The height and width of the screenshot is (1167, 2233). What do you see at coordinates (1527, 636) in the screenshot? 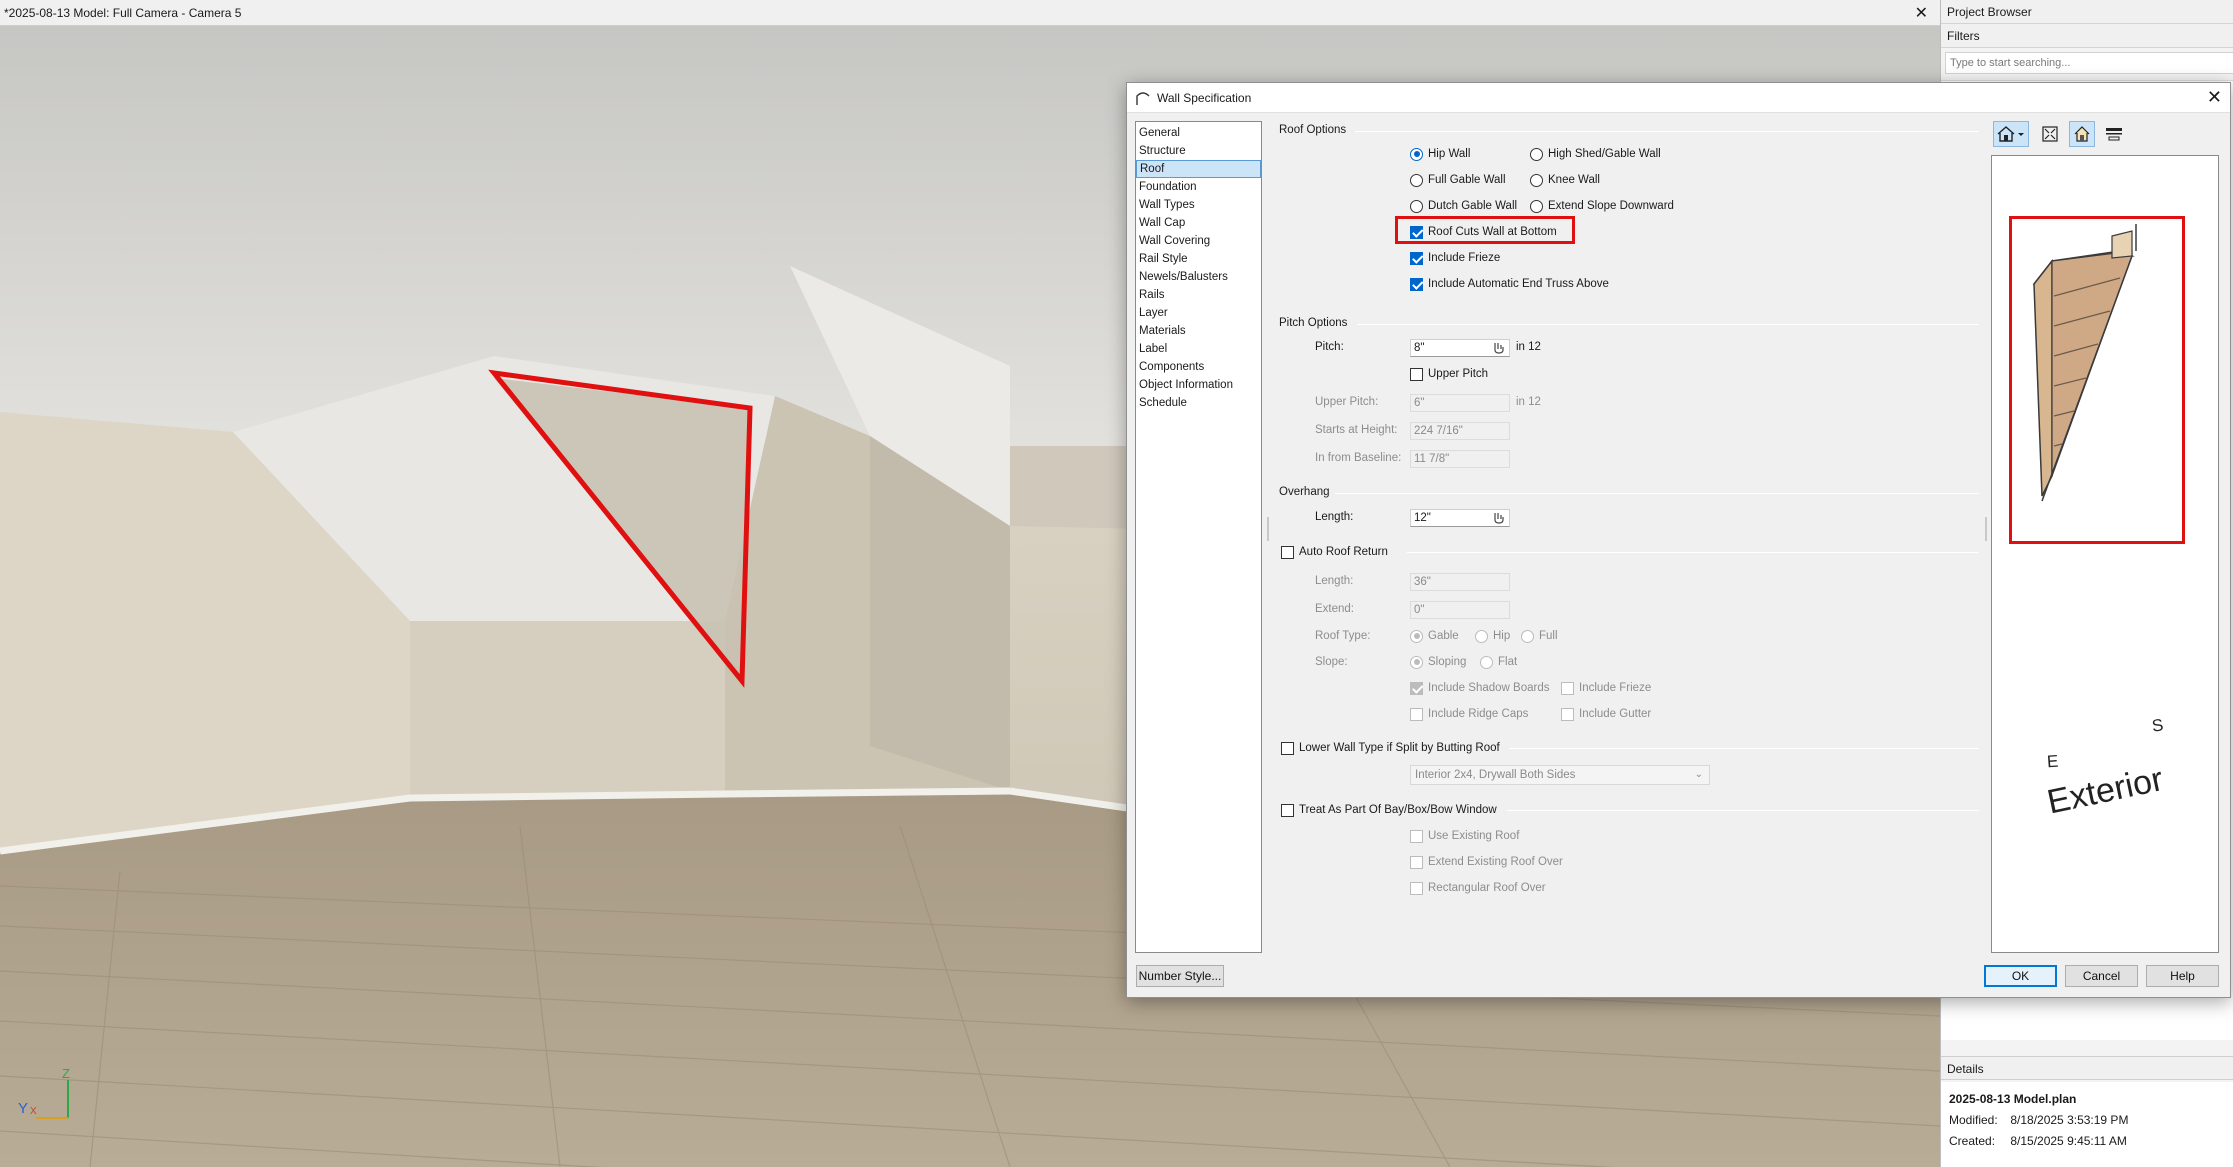
I see `full-radio-dot` at bounding box center [1527, 636].